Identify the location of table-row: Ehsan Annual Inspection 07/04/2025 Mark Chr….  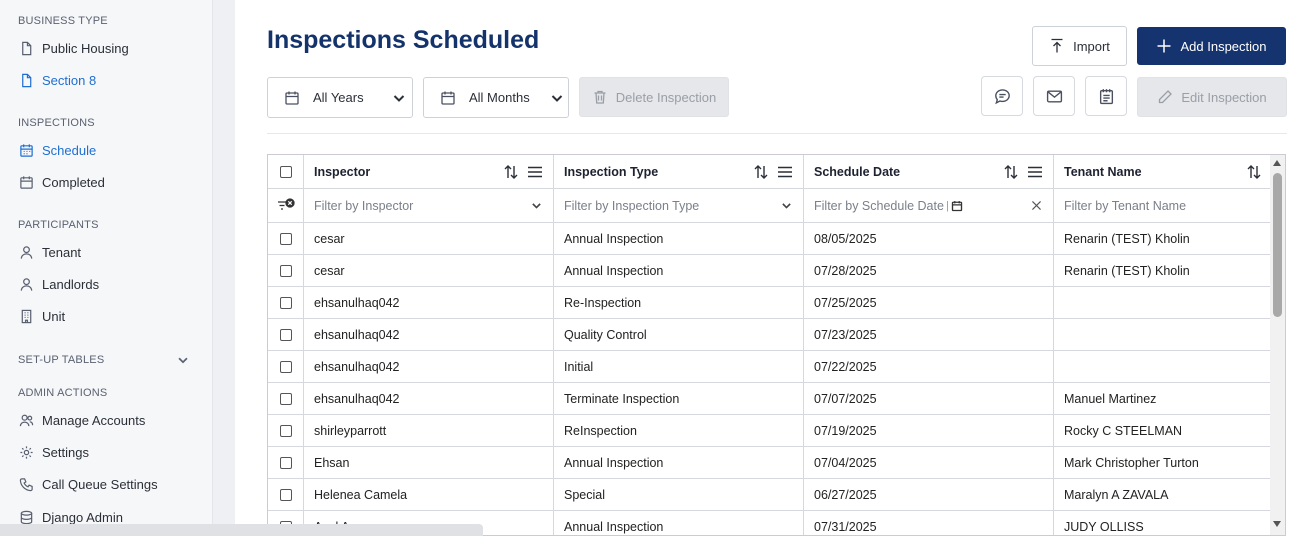
(770, 463).